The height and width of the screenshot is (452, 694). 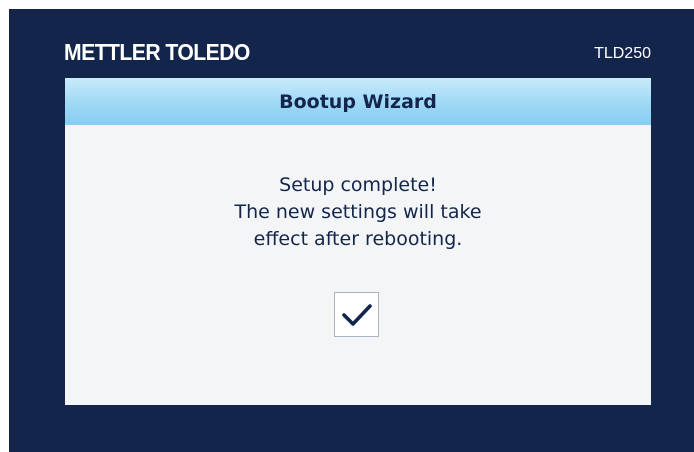 I want to click on confirm-button, so click(x=356, y=314).